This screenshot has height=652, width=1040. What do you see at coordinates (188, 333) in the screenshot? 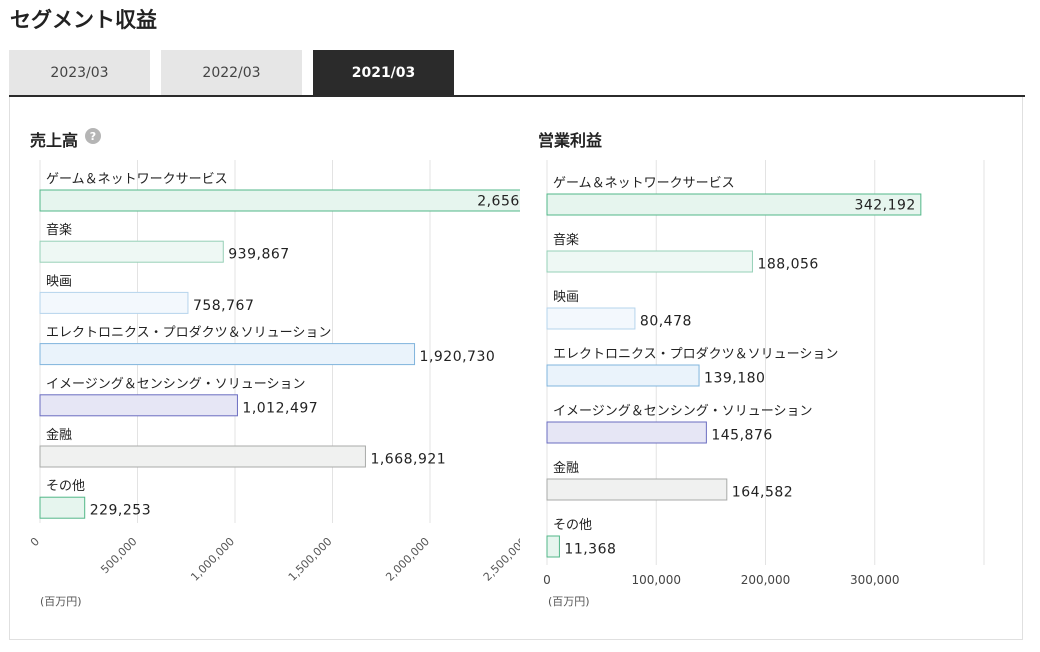
I see `sales-category-label: エレクトロニクス・プロダクツ＆ソリューション` at bounding box center [188, 333].